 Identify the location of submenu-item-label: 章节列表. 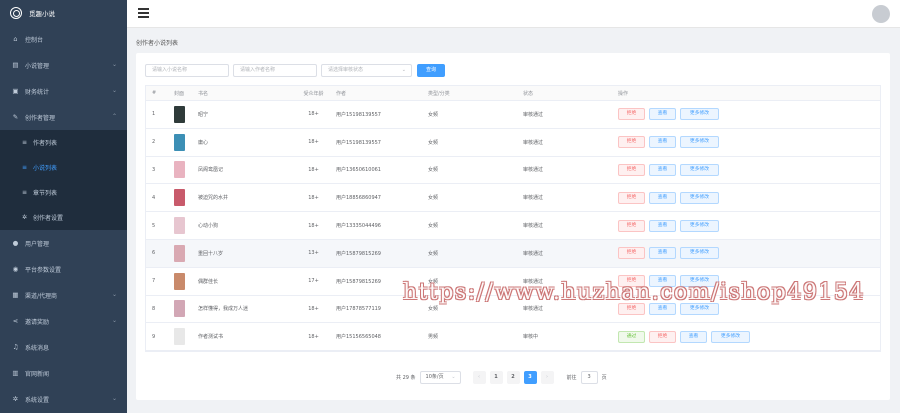
(45, 193).